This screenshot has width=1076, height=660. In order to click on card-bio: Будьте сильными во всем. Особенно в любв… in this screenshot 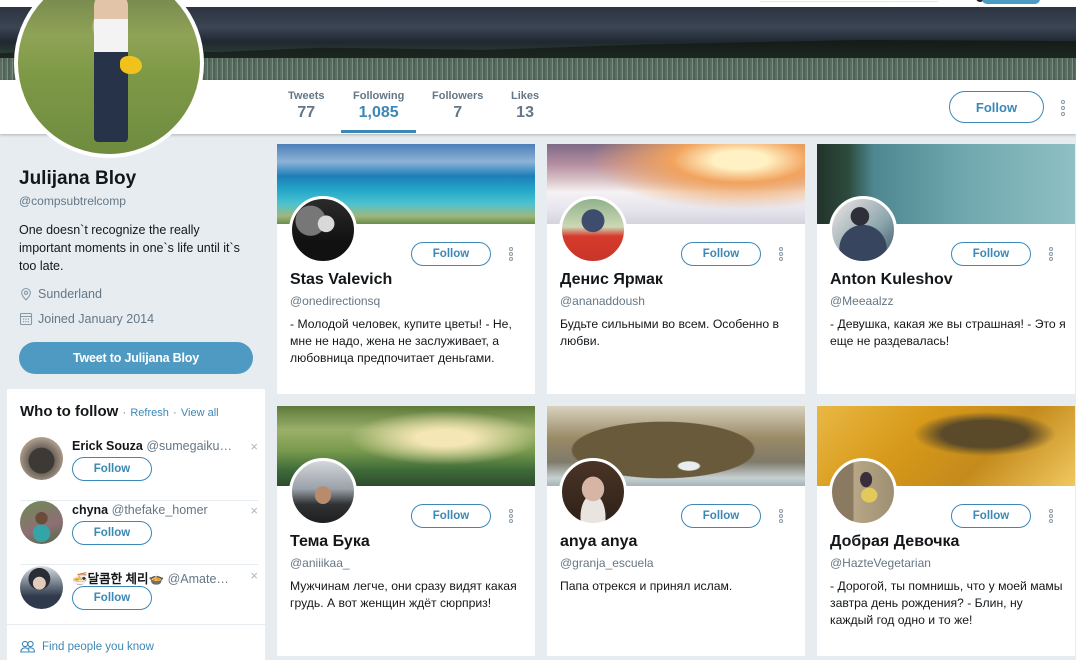, I will do `click(670, 332)`.